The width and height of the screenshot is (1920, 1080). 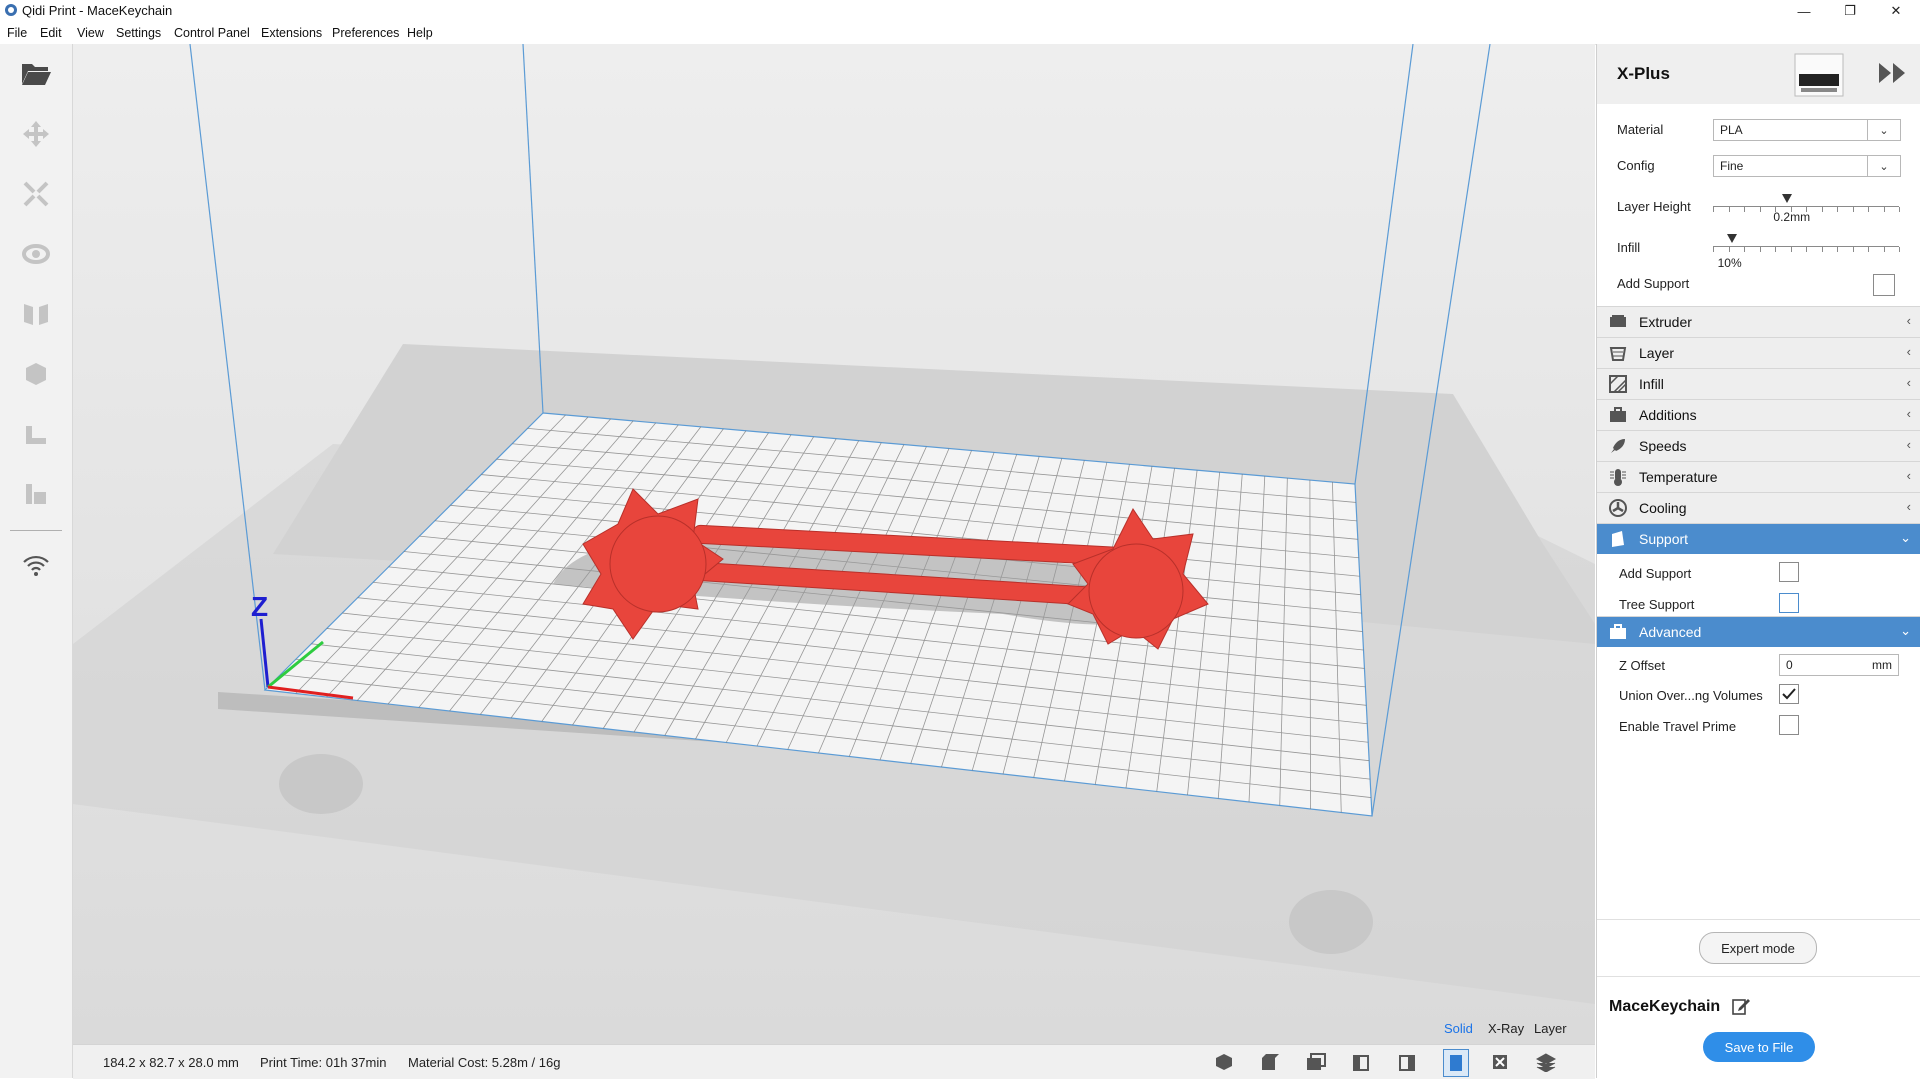 What do you see at coordinates (1629, 247) in the screenshot?
I see `infill-label: Infill` at bounding box center [1629, 247].